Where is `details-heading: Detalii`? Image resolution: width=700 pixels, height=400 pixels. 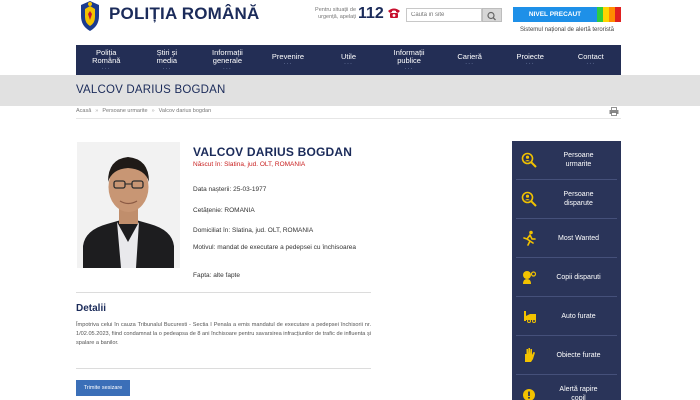 details-heading: Detalii is located at coordinates (91, 308).